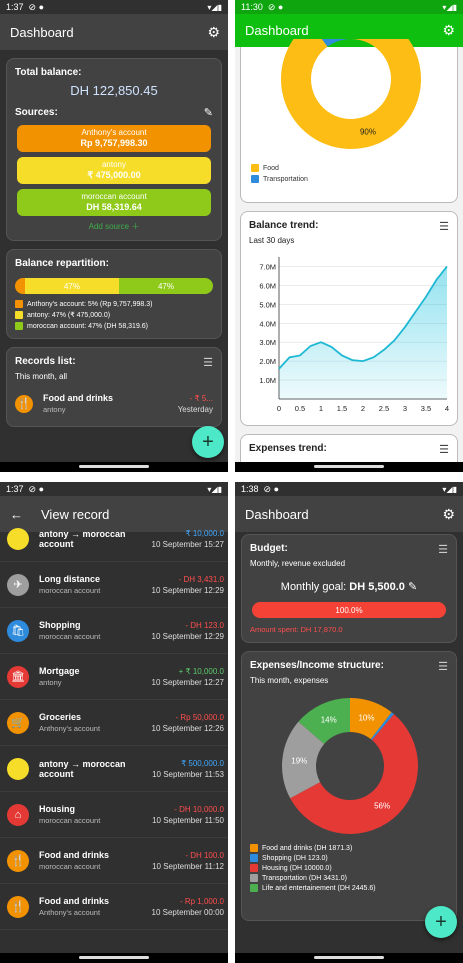 This screenshot has height=963, width=463. Describe the element at coordinates (114, 32) in the screenshot. I see `app-bar: Dashboard ⚙` at that location.